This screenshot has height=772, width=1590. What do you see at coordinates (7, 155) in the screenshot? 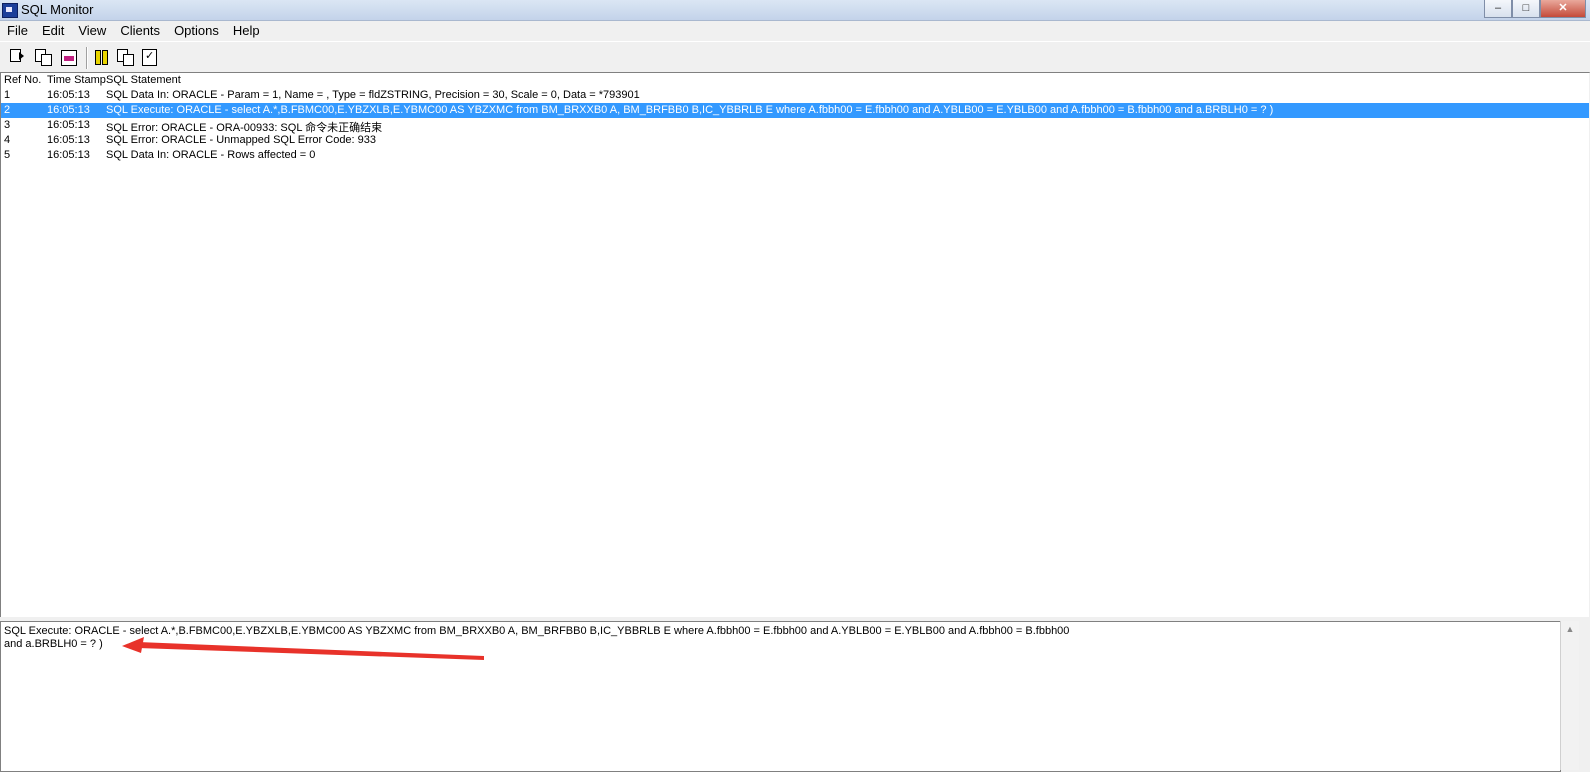
I see `row-ref: 5` at bounding box center [7, 155].